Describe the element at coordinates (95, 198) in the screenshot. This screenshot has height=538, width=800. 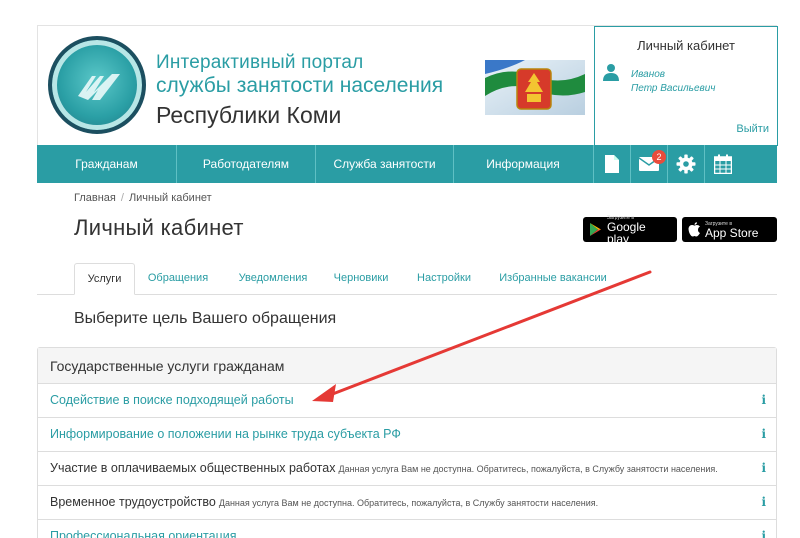
I see `breadcrumb-home-link: Главная` at that location.